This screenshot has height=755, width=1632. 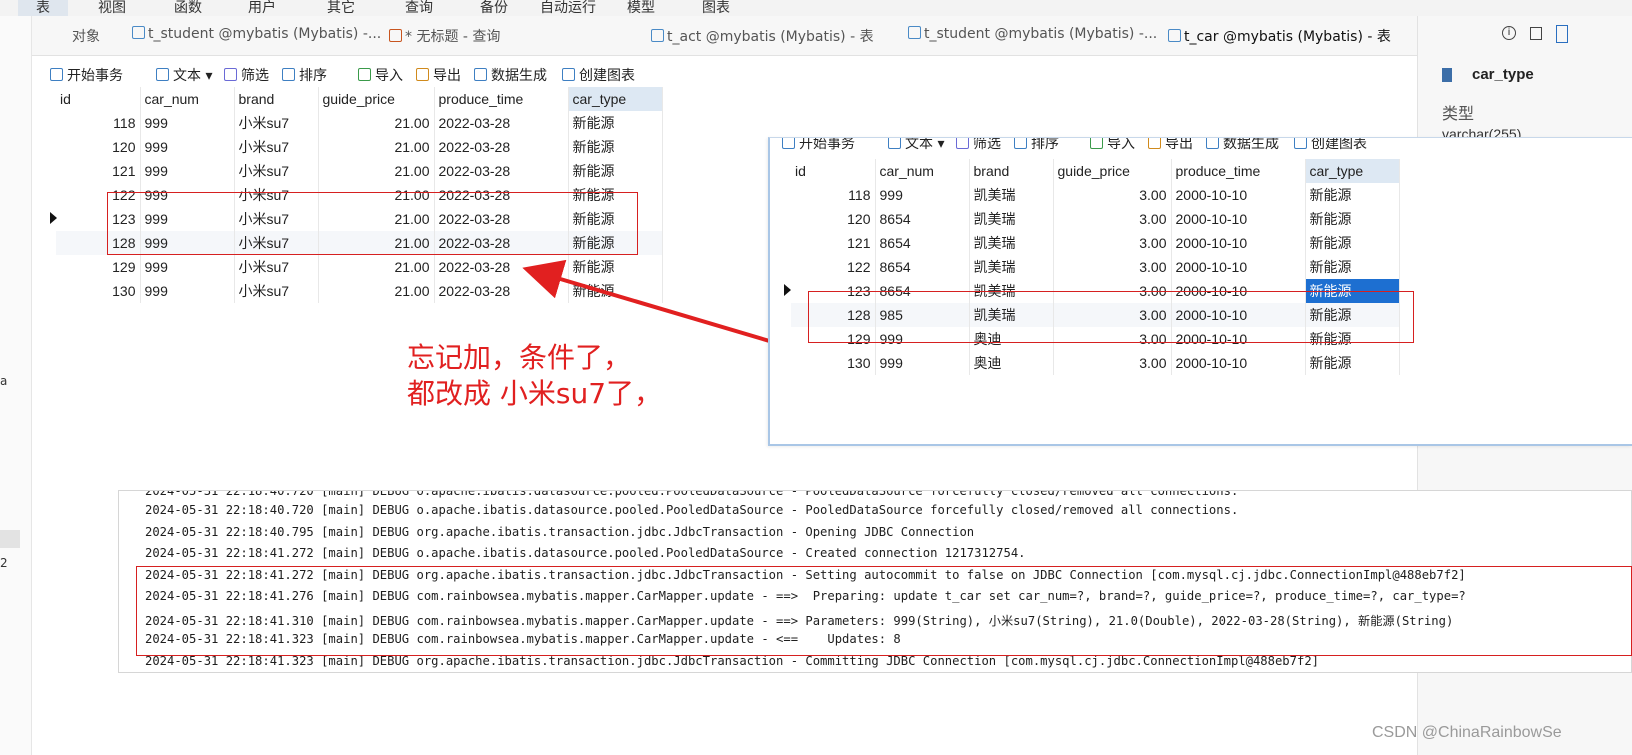 What do you see at coordinates (833, 243) in the screenshot?
I see `cell-id: 121` at bounding box center [833, 243].